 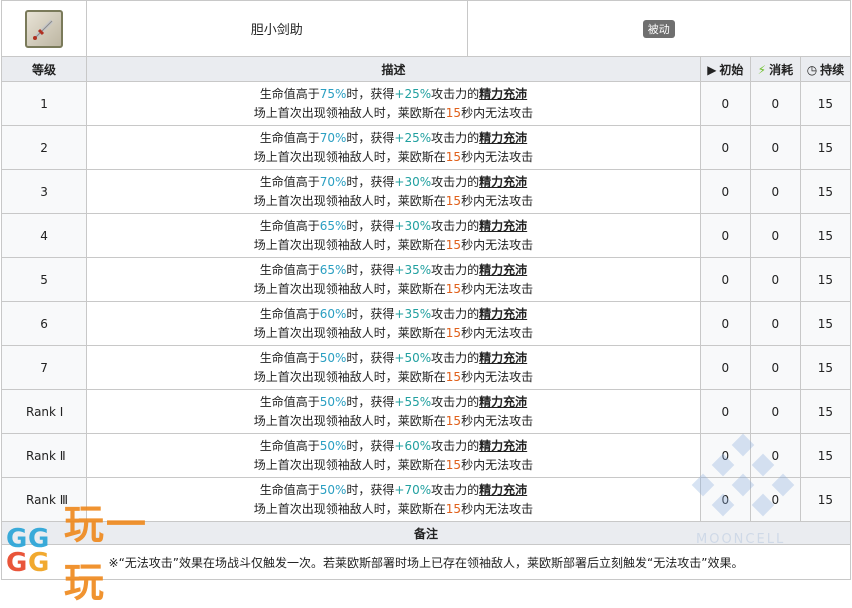 I want to click on description-line-1: 生命值高于50%时，获得+55%攻击力的精力充沛, so click(x=393, y=401).